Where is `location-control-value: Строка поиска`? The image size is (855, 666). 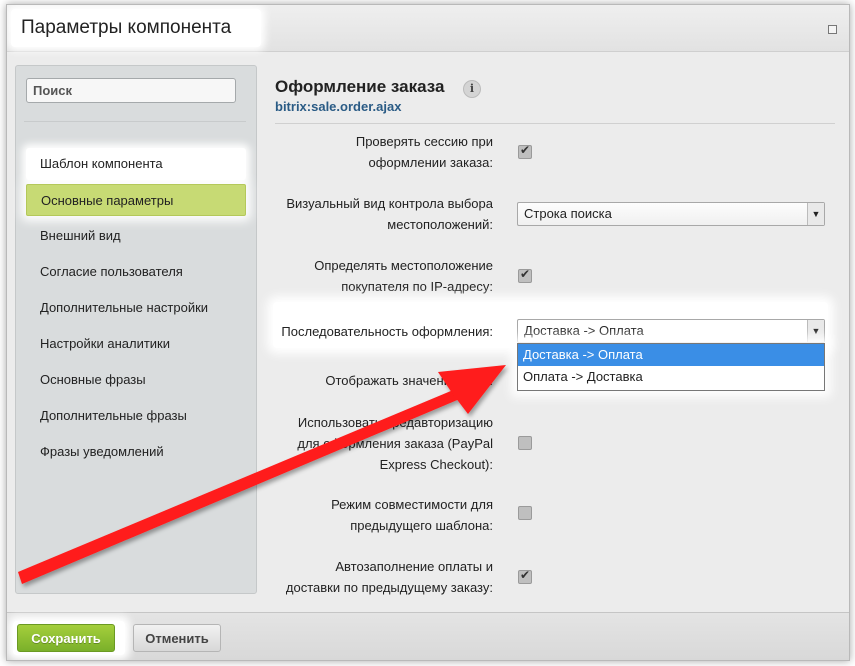
location-control-value: Строка поиска is located at coordinates (568, 213).